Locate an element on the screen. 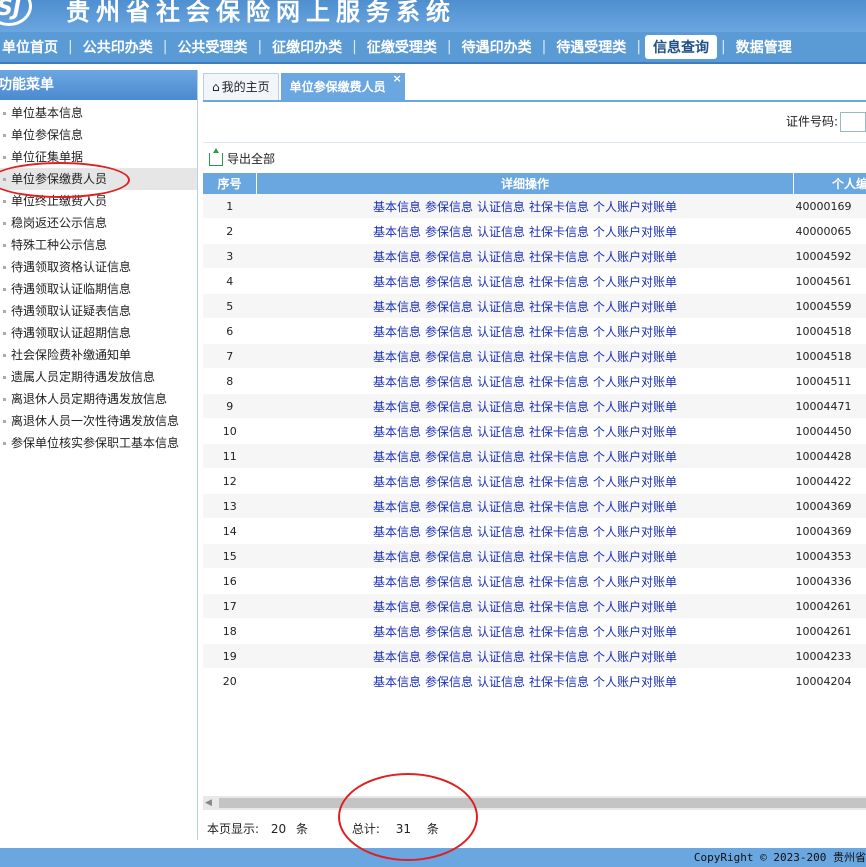 This screenshot has height=867, width=866. close-icon: × is located at coordinates (396, 79).